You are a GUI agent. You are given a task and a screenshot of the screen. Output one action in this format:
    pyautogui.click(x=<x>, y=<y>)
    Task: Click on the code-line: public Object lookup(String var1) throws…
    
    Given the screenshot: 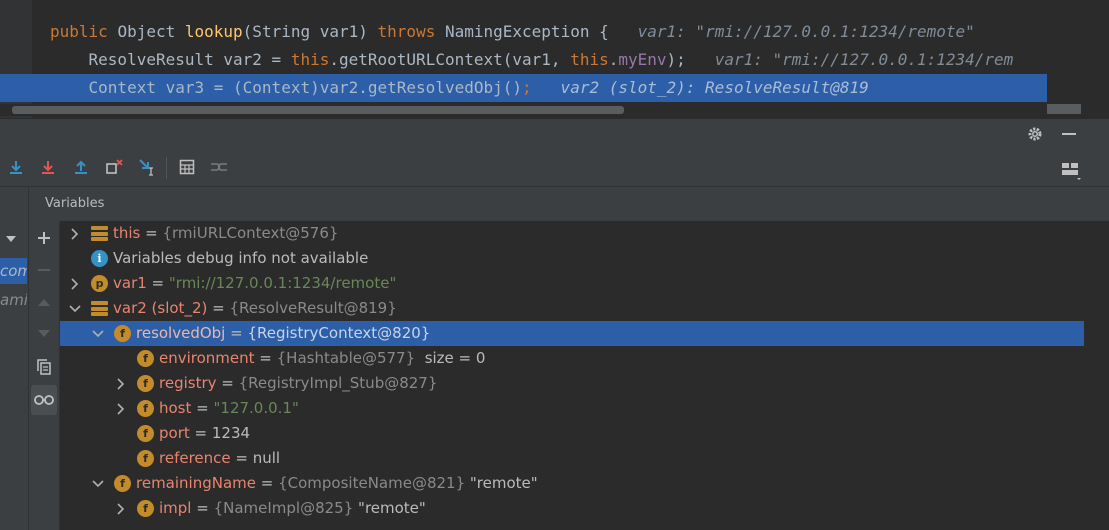 What is the action you would take?
    pyautogui.click(x=523, y=32)
    